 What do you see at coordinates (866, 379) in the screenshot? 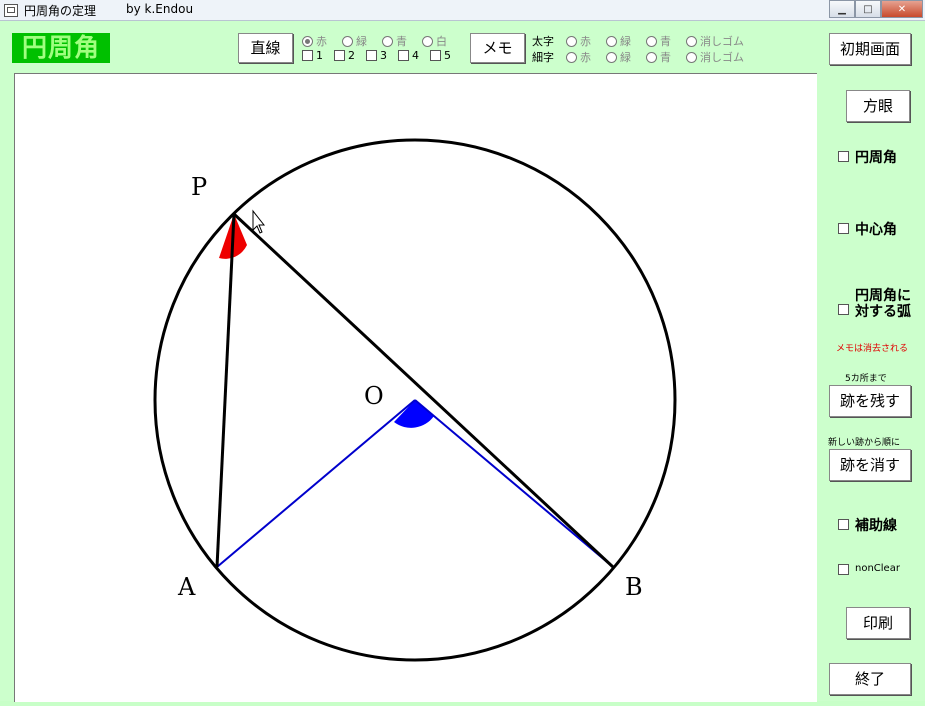
I see `keep-note: 5カ所まで` at bounding box center [866, 379].